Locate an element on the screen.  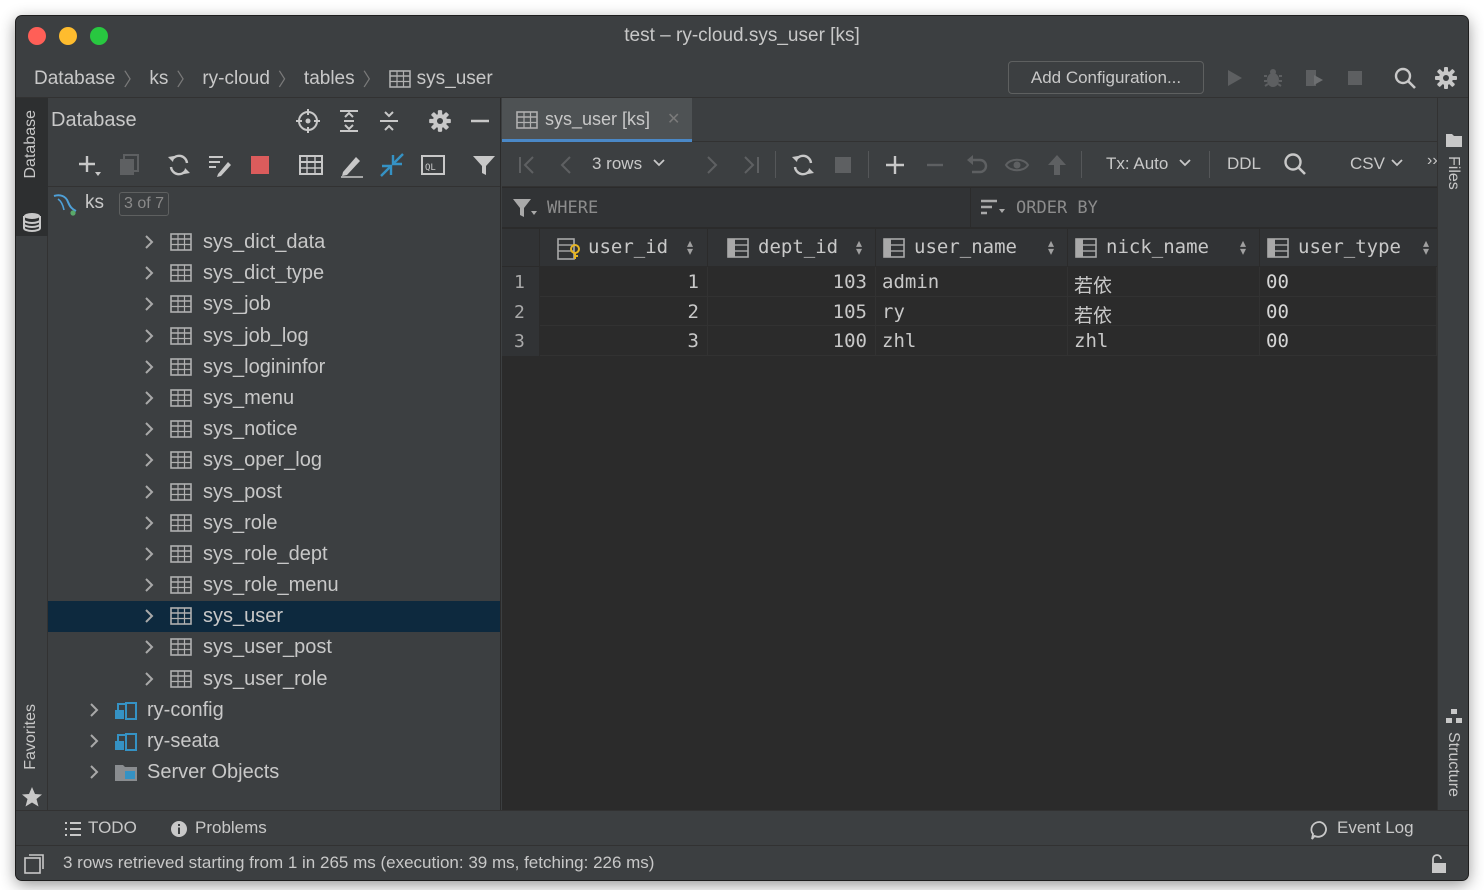
cell-nick-name: 若依 is located at coordinates (1164, 311).